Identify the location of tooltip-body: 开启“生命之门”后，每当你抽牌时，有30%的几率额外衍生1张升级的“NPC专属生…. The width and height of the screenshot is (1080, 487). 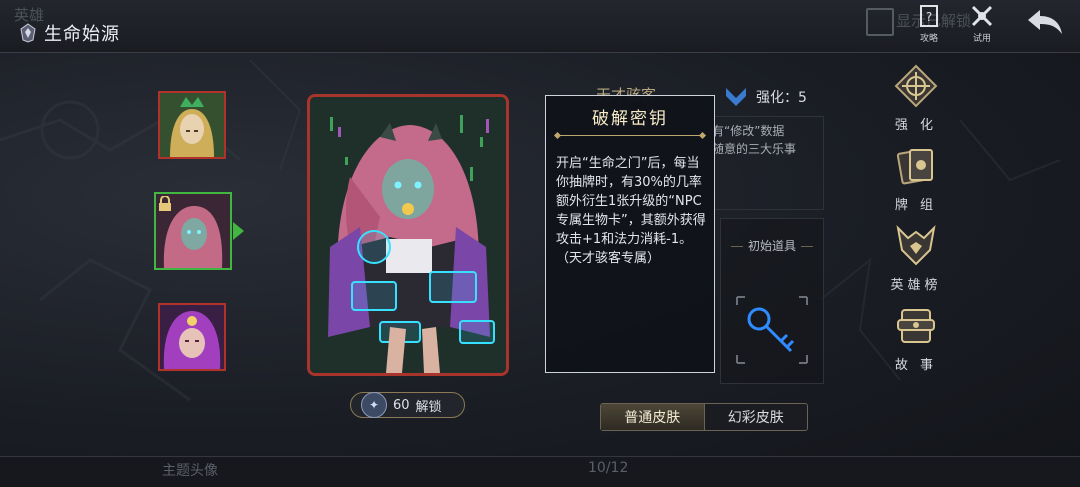
(631, 211).